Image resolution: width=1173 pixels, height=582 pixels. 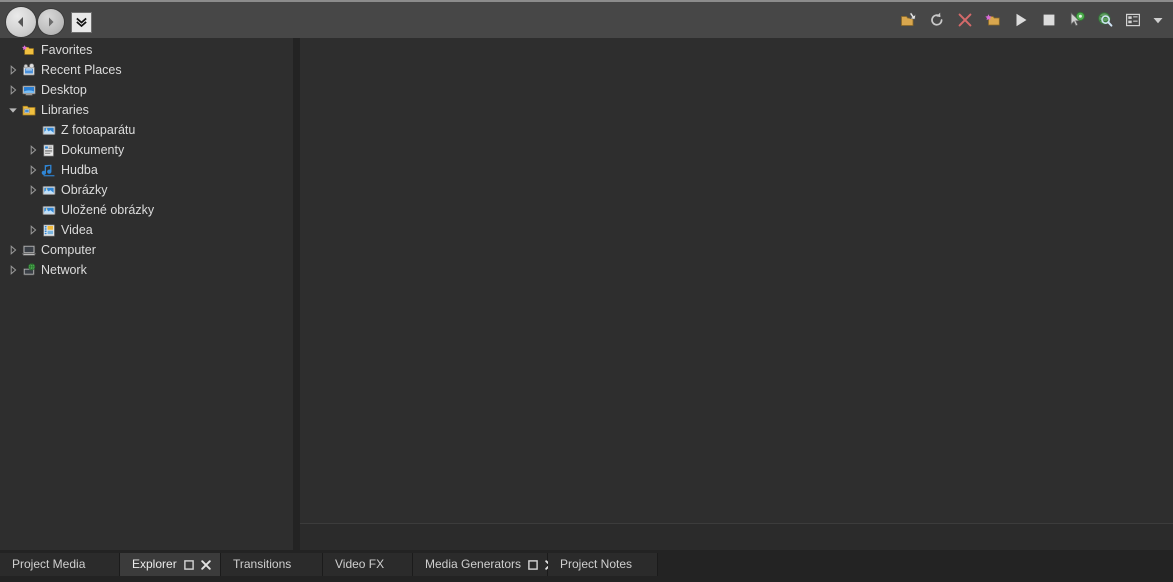 I want to click on tree-item-desktop: Desktop, so click(x=146, y=90).